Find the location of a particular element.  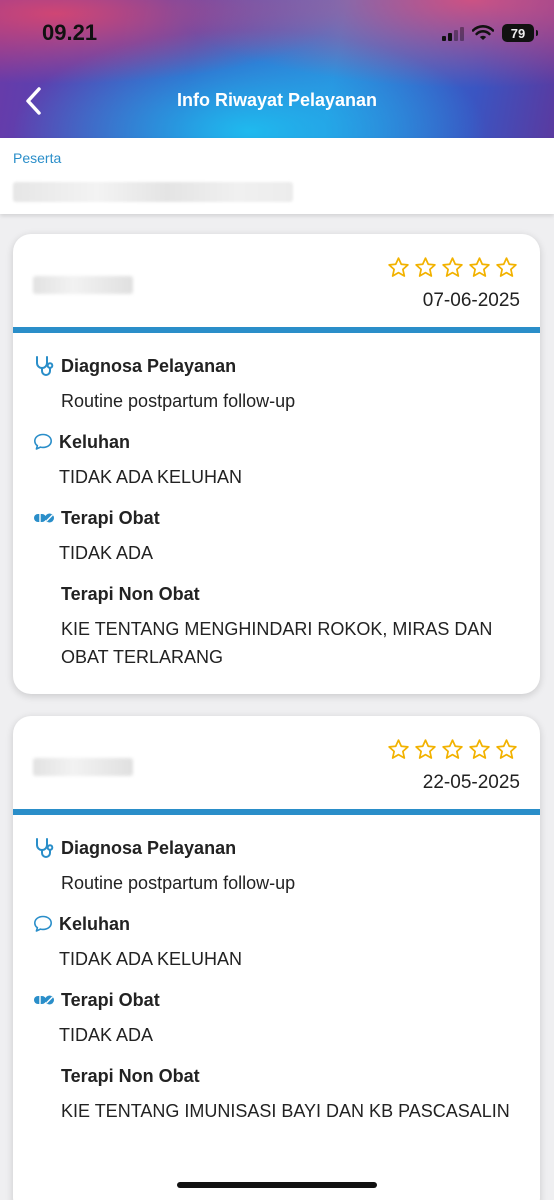

battery-level: 79 is located at coordinates (518, 33).